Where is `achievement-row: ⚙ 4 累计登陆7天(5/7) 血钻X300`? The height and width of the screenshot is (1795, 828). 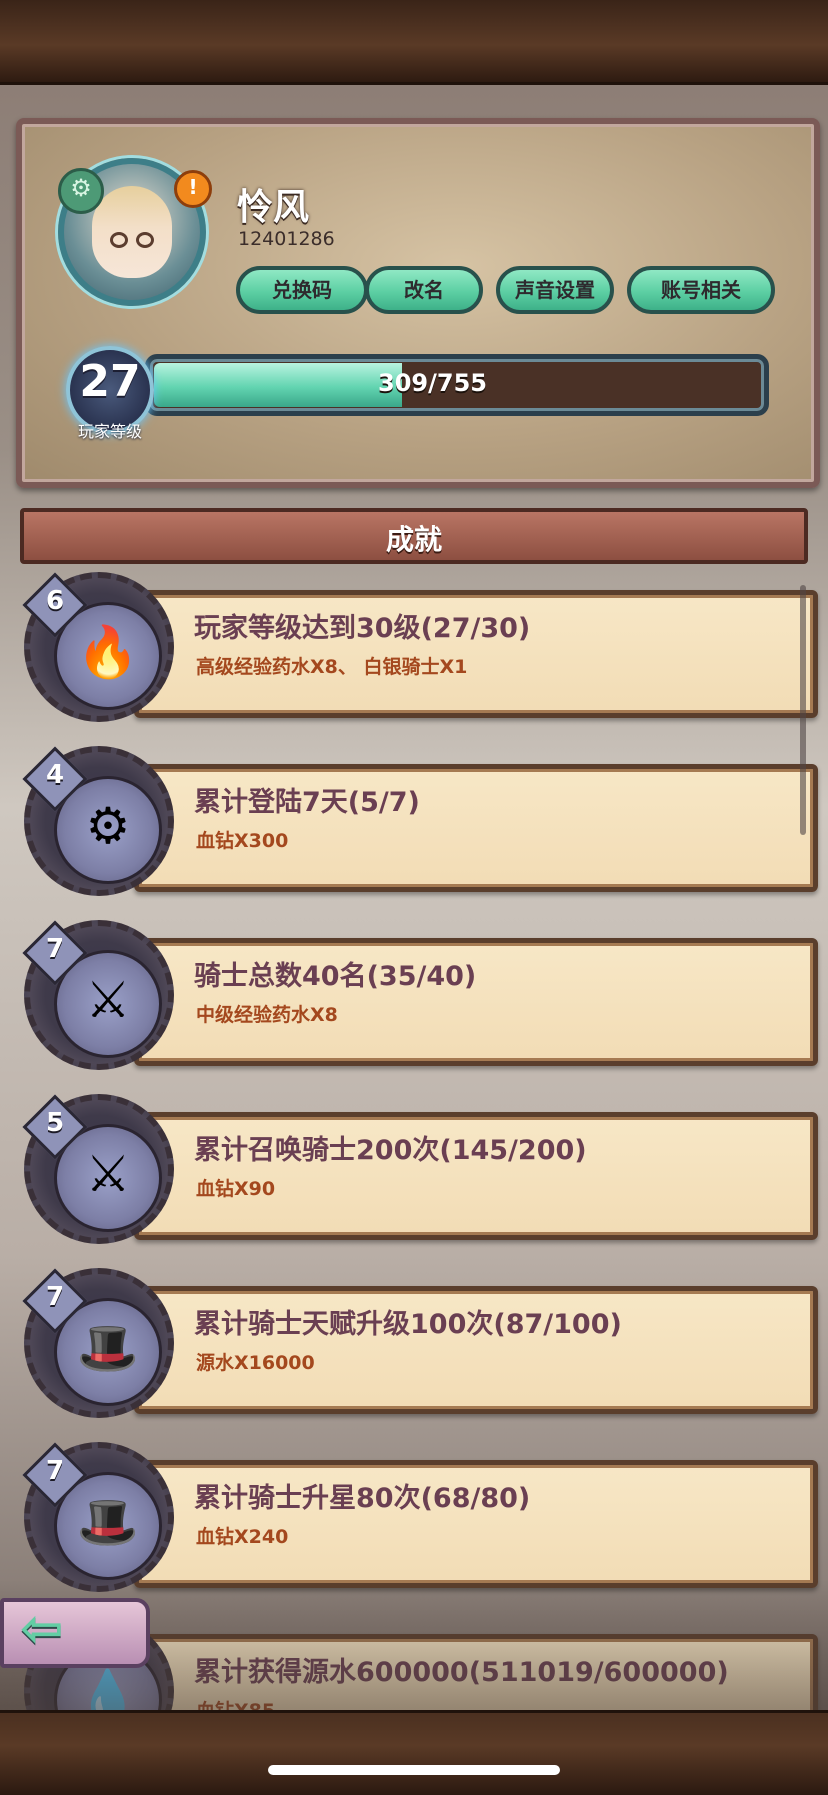
achievement-row: ⚙ 4 累计登陆7天(5/7) 血钻X300 is located at coordinates (420, 821).